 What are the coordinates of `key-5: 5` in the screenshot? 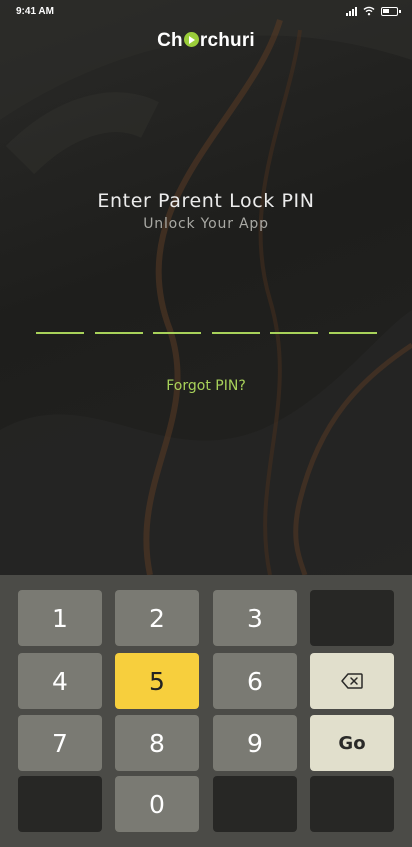 It's located at (157, 681).